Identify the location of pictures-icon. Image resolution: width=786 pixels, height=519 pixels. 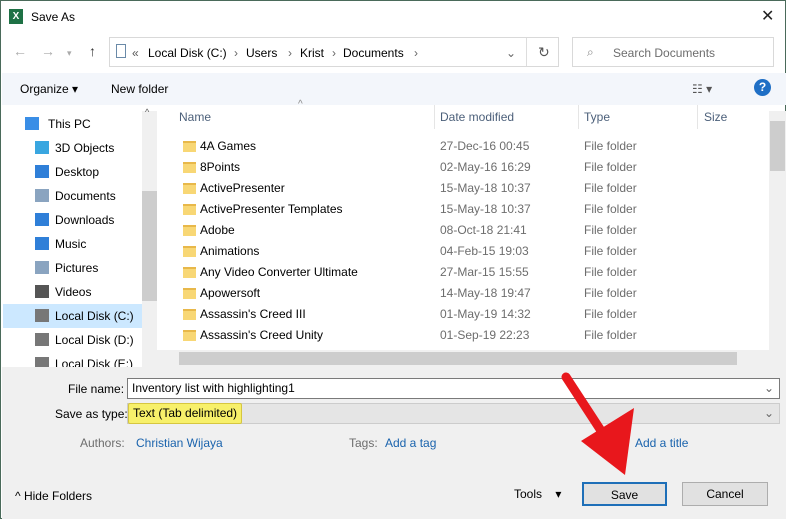
(42, 267).